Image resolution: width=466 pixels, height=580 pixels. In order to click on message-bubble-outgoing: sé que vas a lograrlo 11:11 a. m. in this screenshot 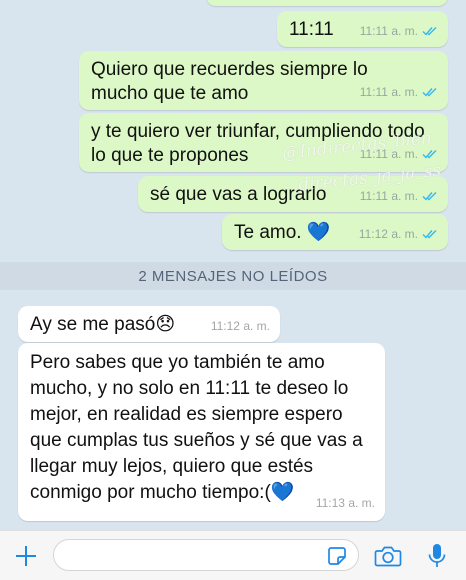, I will do `click(293, 194)`.